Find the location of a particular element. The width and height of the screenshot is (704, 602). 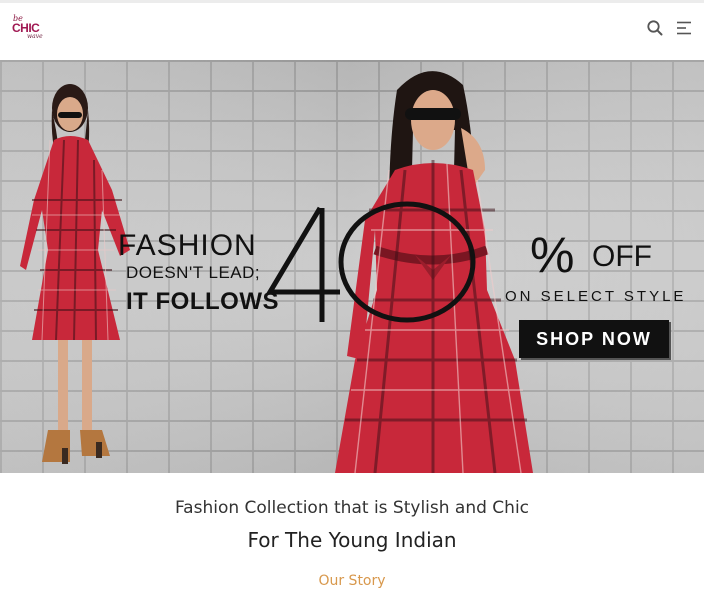

menu-icon is located at coordinates (684, 28).